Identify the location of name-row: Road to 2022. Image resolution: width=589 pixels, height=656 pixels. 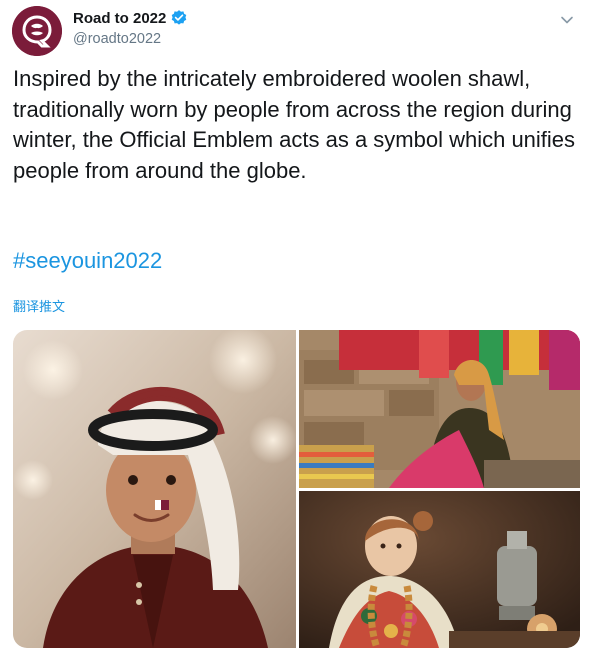
(130, 18).